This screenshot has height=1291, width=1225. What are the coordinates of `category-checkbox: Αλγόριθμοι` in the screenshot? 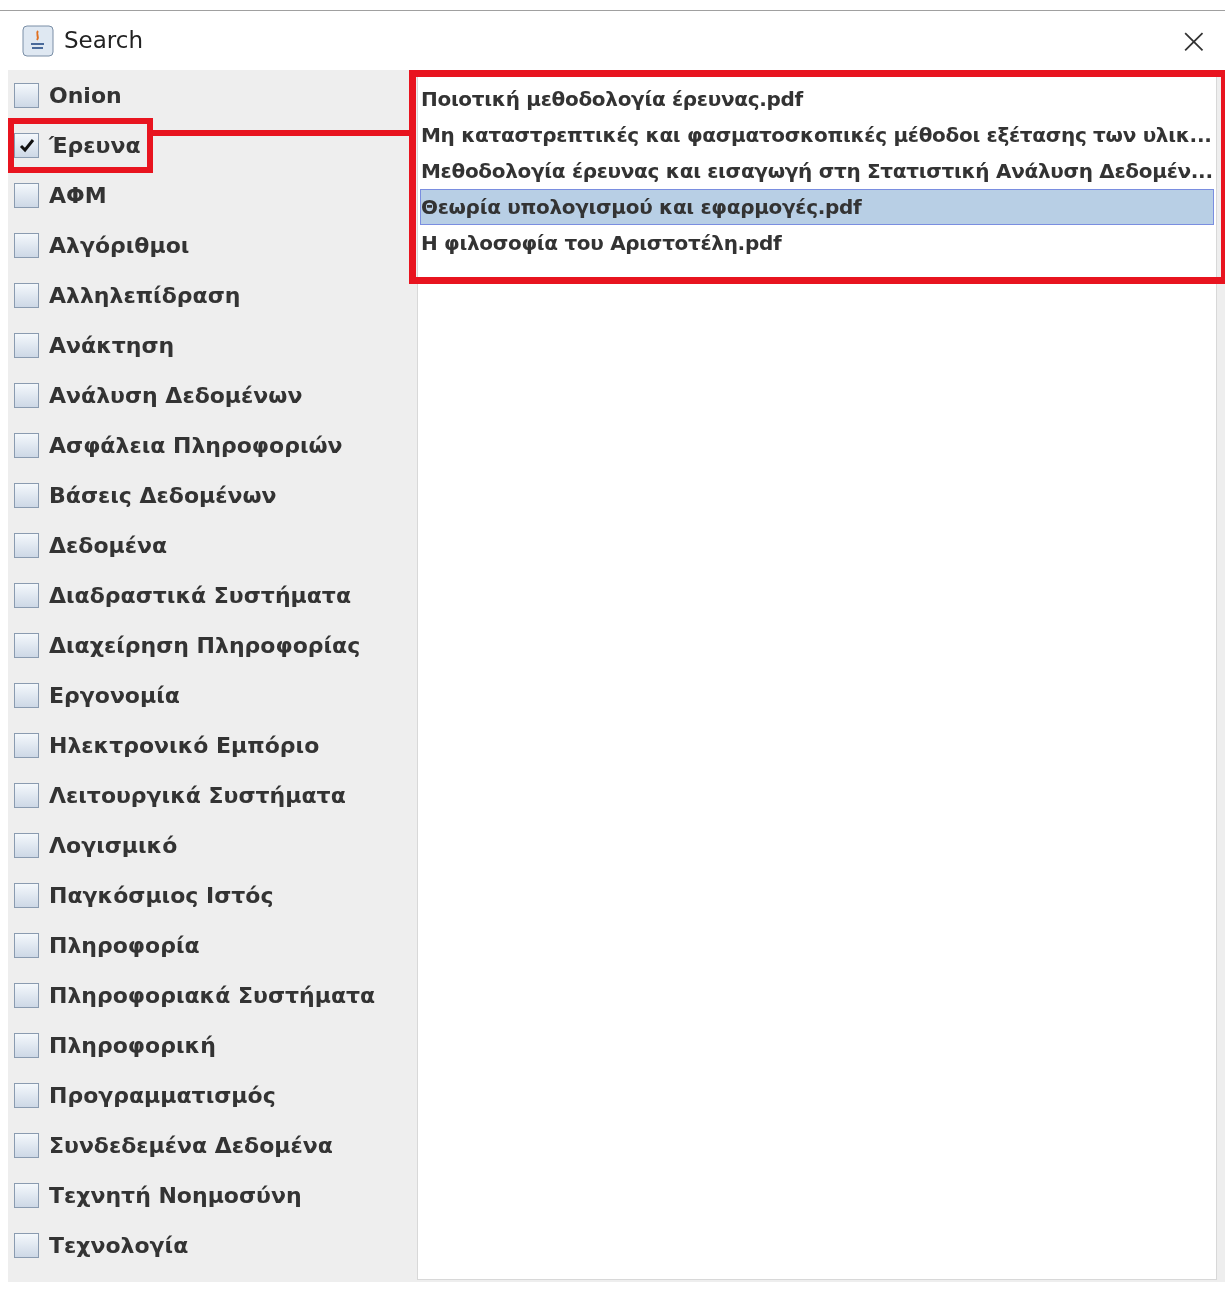 It's located at (212, 245).